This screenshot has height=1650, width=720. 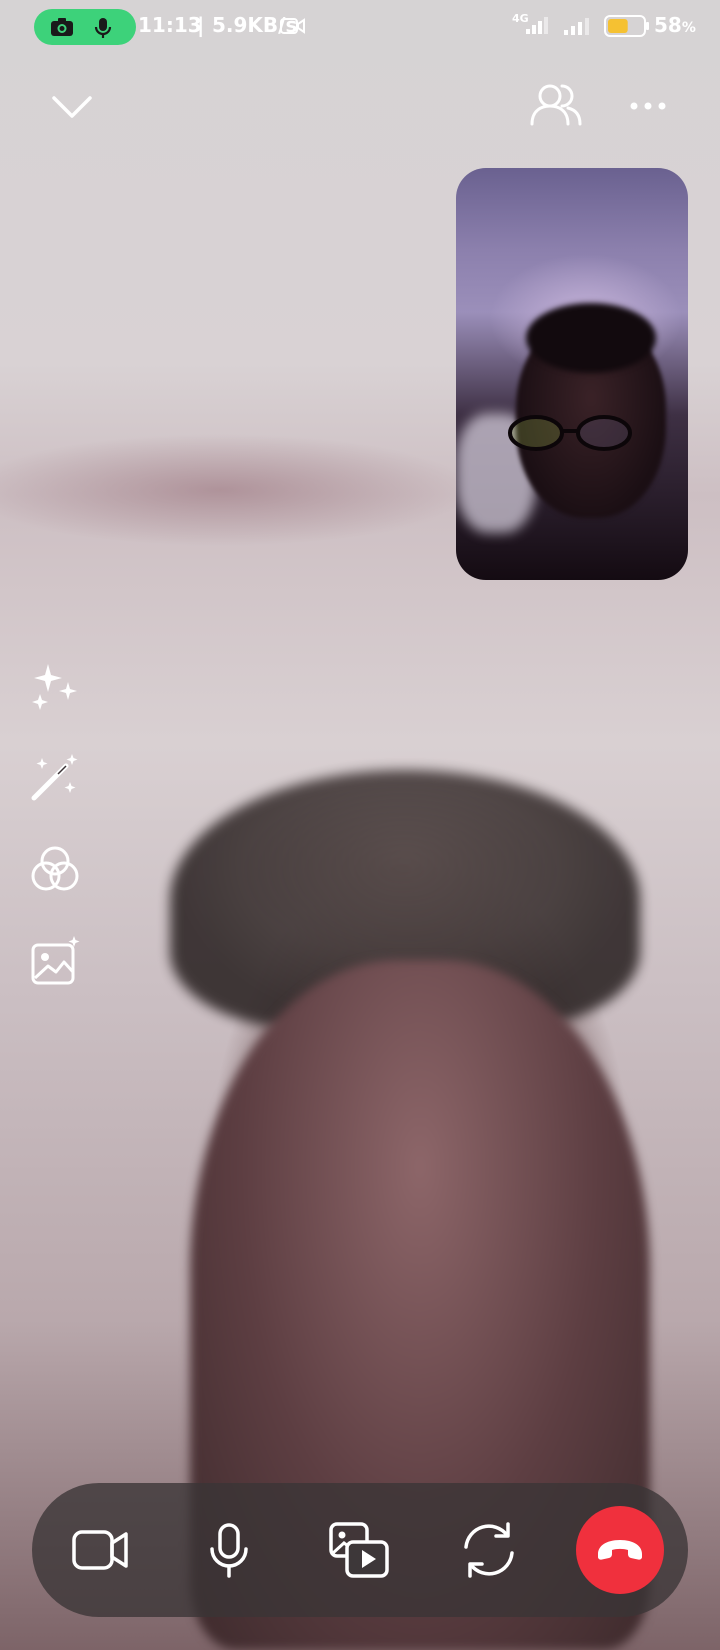 I want to click on battery-percent-sign: %, so click(x=688, y=28).